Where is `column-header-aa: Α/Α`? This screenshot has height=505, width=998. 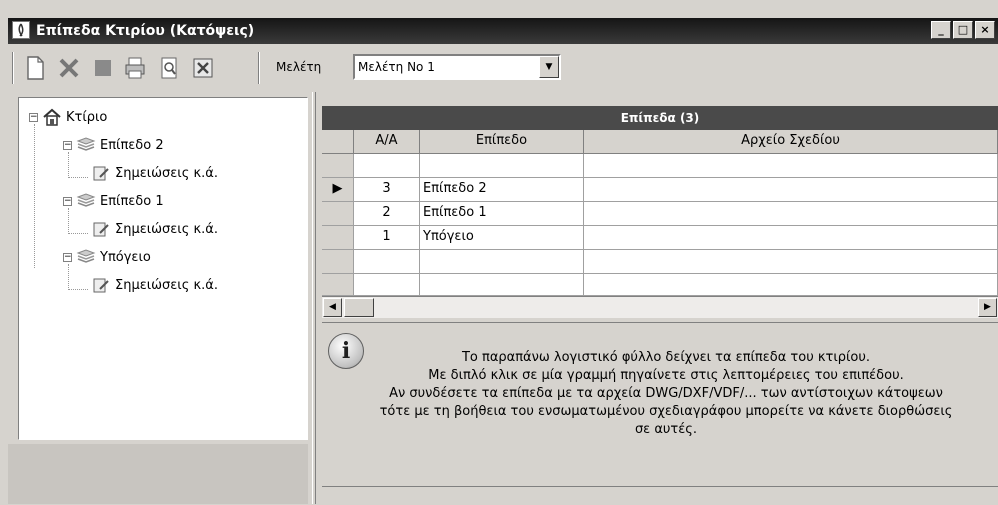
column-header-aa: Α/Α is located at coordinates (387, 142).